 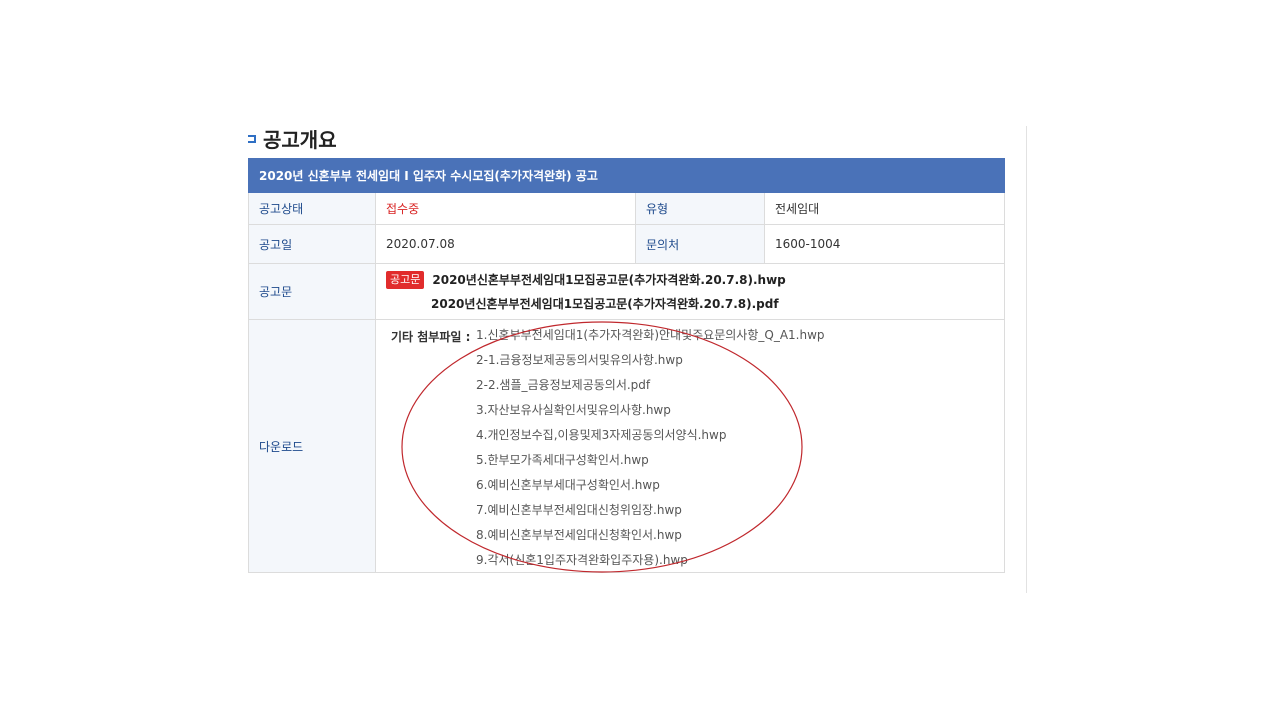 I want to click on document-hwp-link: 2020년신혼부부전세임대1모집공고문(추가자격완화.20.7.8).hwp, so click(x=608, y=279).